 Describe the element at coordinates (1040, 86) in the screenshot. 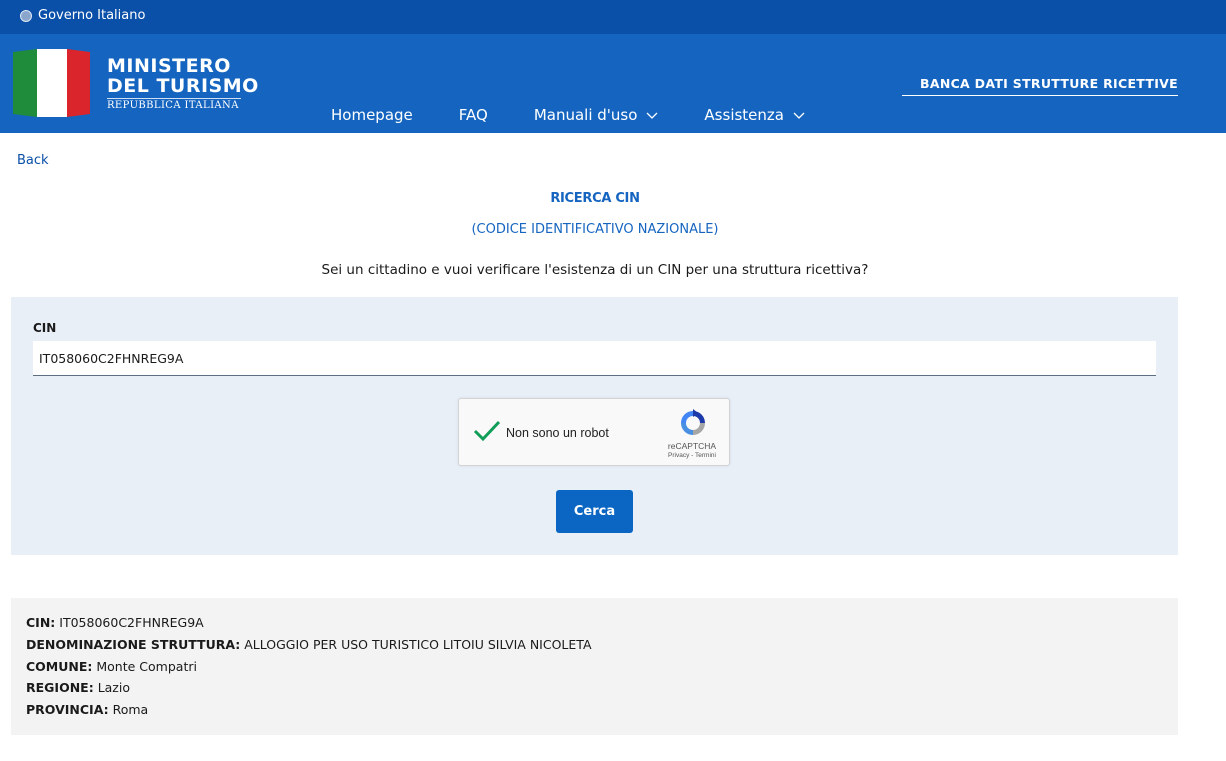

I see `database-title: BANCA DATI STRUTTURE RICETTIVE` at that location.